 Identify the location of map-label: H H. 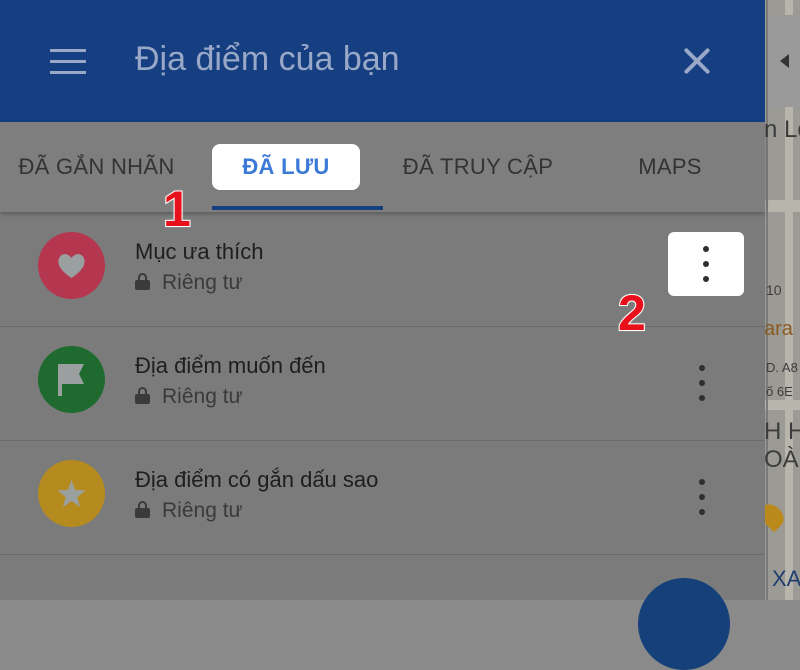
(782, 431).